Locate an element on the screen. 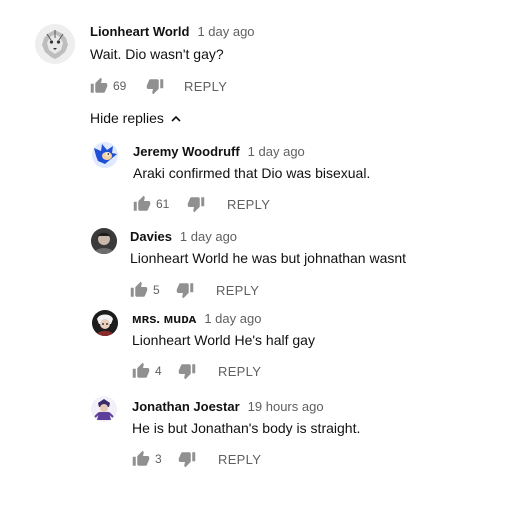 Image resolution: width=507 pixels, height=530 pixels. comment-actions: 3 REPLY is located at coordinates (232, 460).